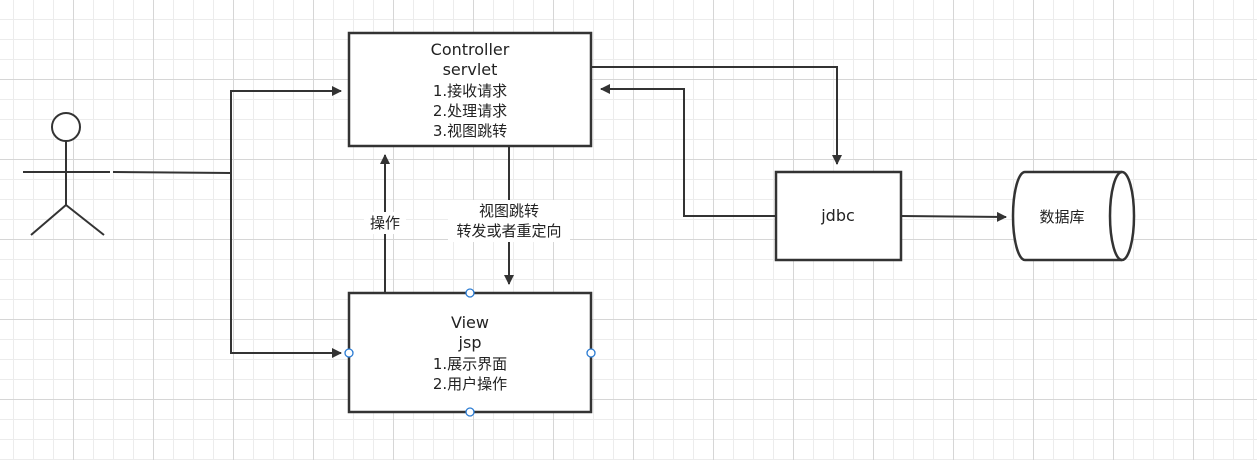  I want to click on controller-title: Controller, so click(470, 49).